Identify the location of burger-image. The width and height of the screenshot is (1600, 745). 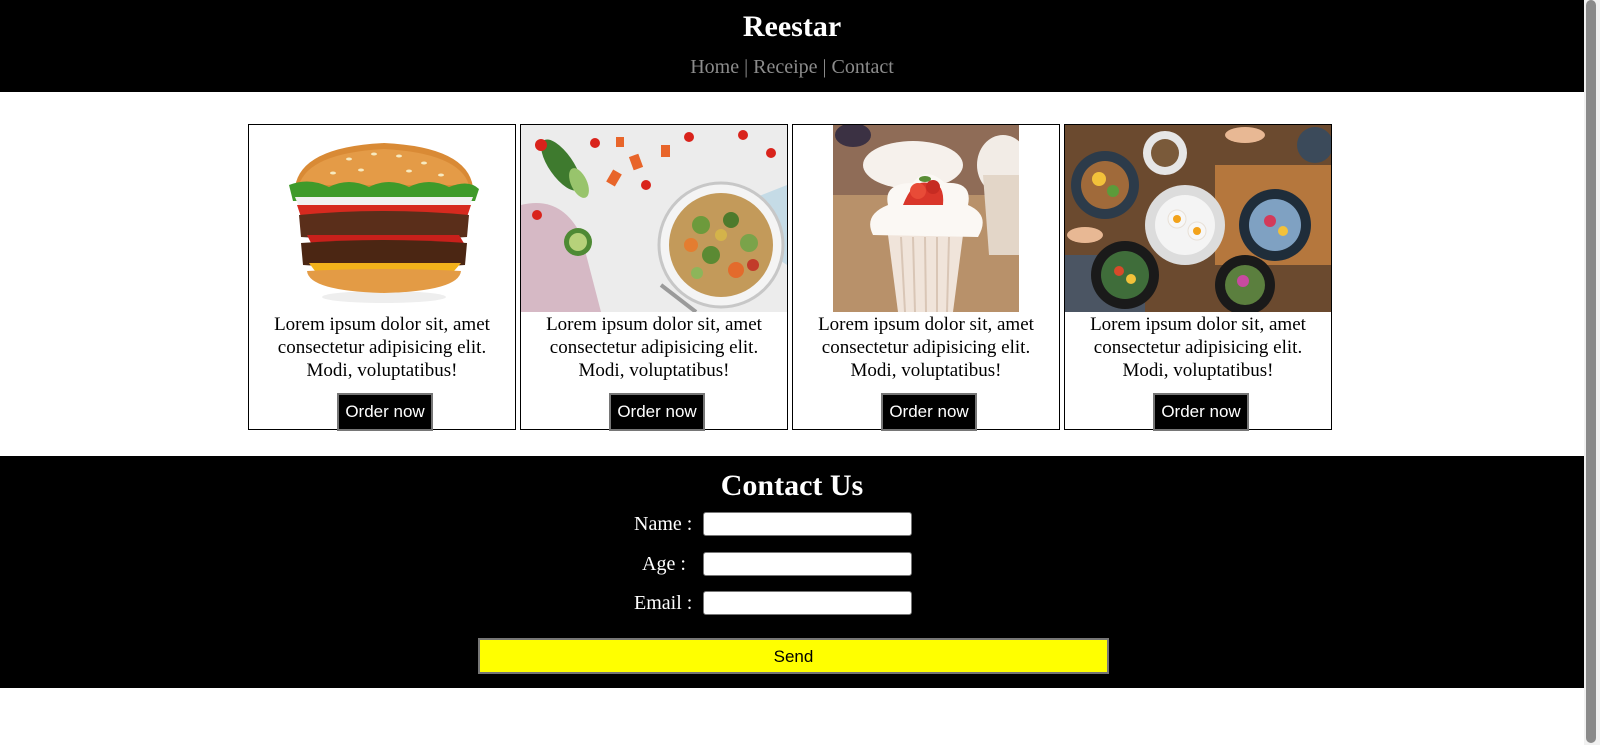
(382, 218).